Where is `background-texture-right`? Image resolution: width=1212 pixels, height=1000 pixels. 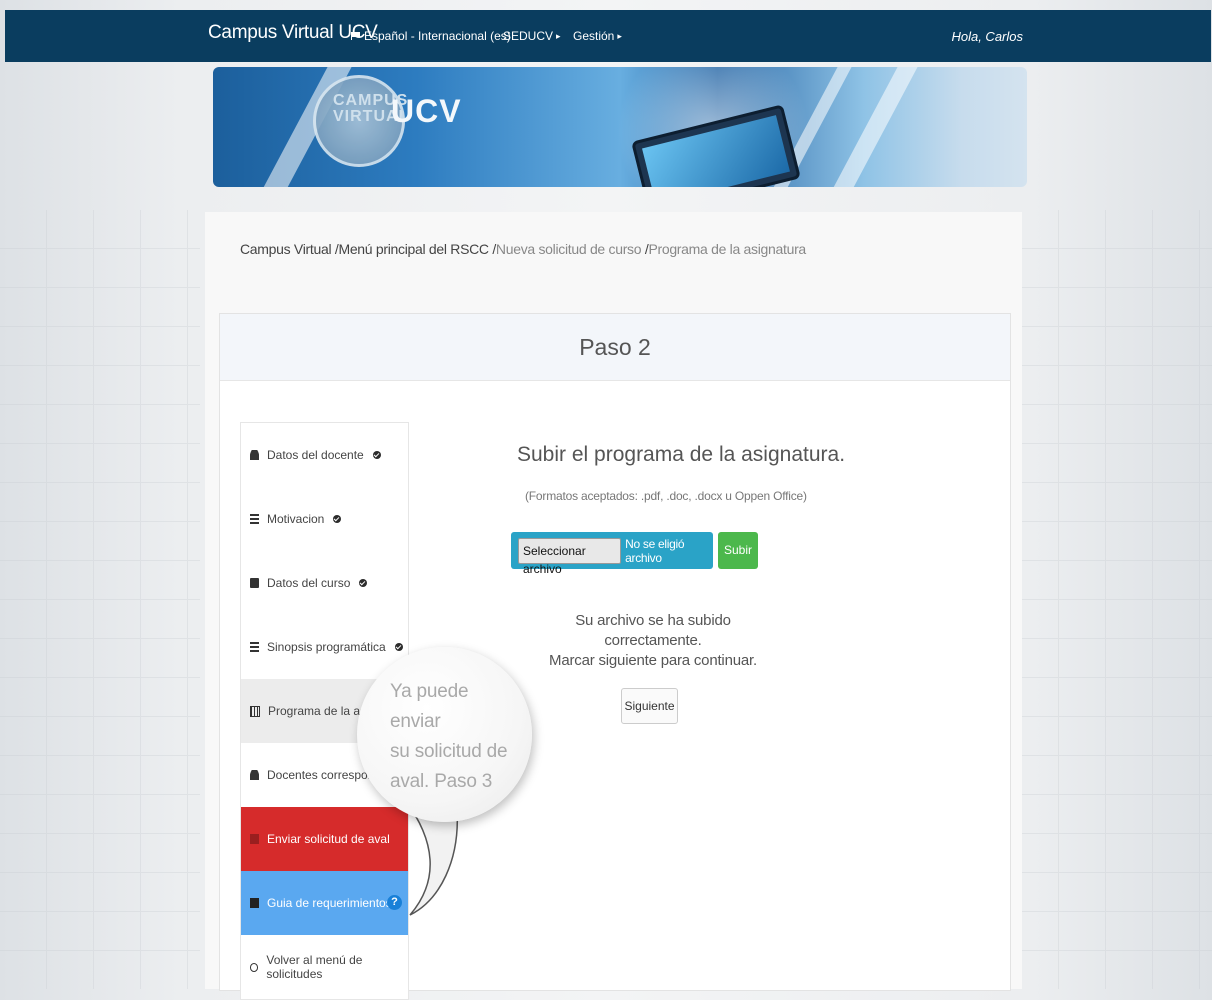
background-texture-right is located at coordinates (1112, 599).